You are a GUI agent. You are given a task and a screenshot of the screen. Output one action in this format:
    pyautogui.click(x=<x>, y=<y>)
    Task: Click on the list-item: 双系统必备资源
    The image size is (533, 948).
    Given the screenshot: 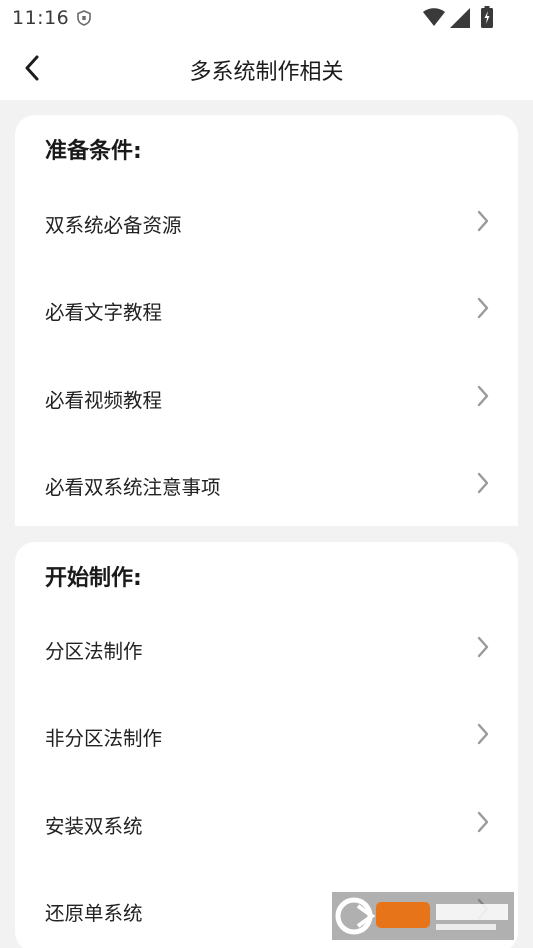 What is the action you would take?
    pyautogui.click(x=266, y=221)
    